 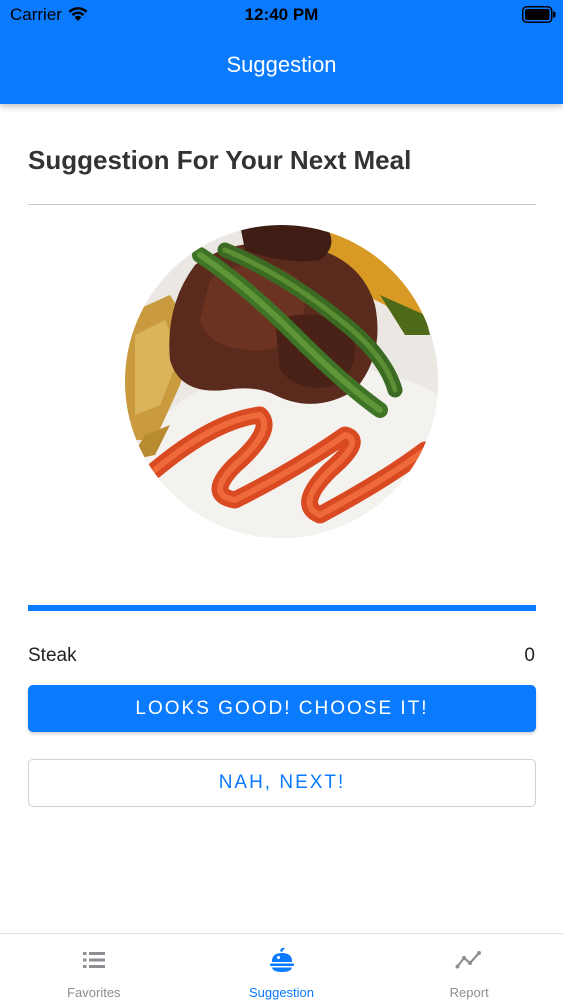 I want to click on tab-label-report: Report, so click(x=469, y=992).